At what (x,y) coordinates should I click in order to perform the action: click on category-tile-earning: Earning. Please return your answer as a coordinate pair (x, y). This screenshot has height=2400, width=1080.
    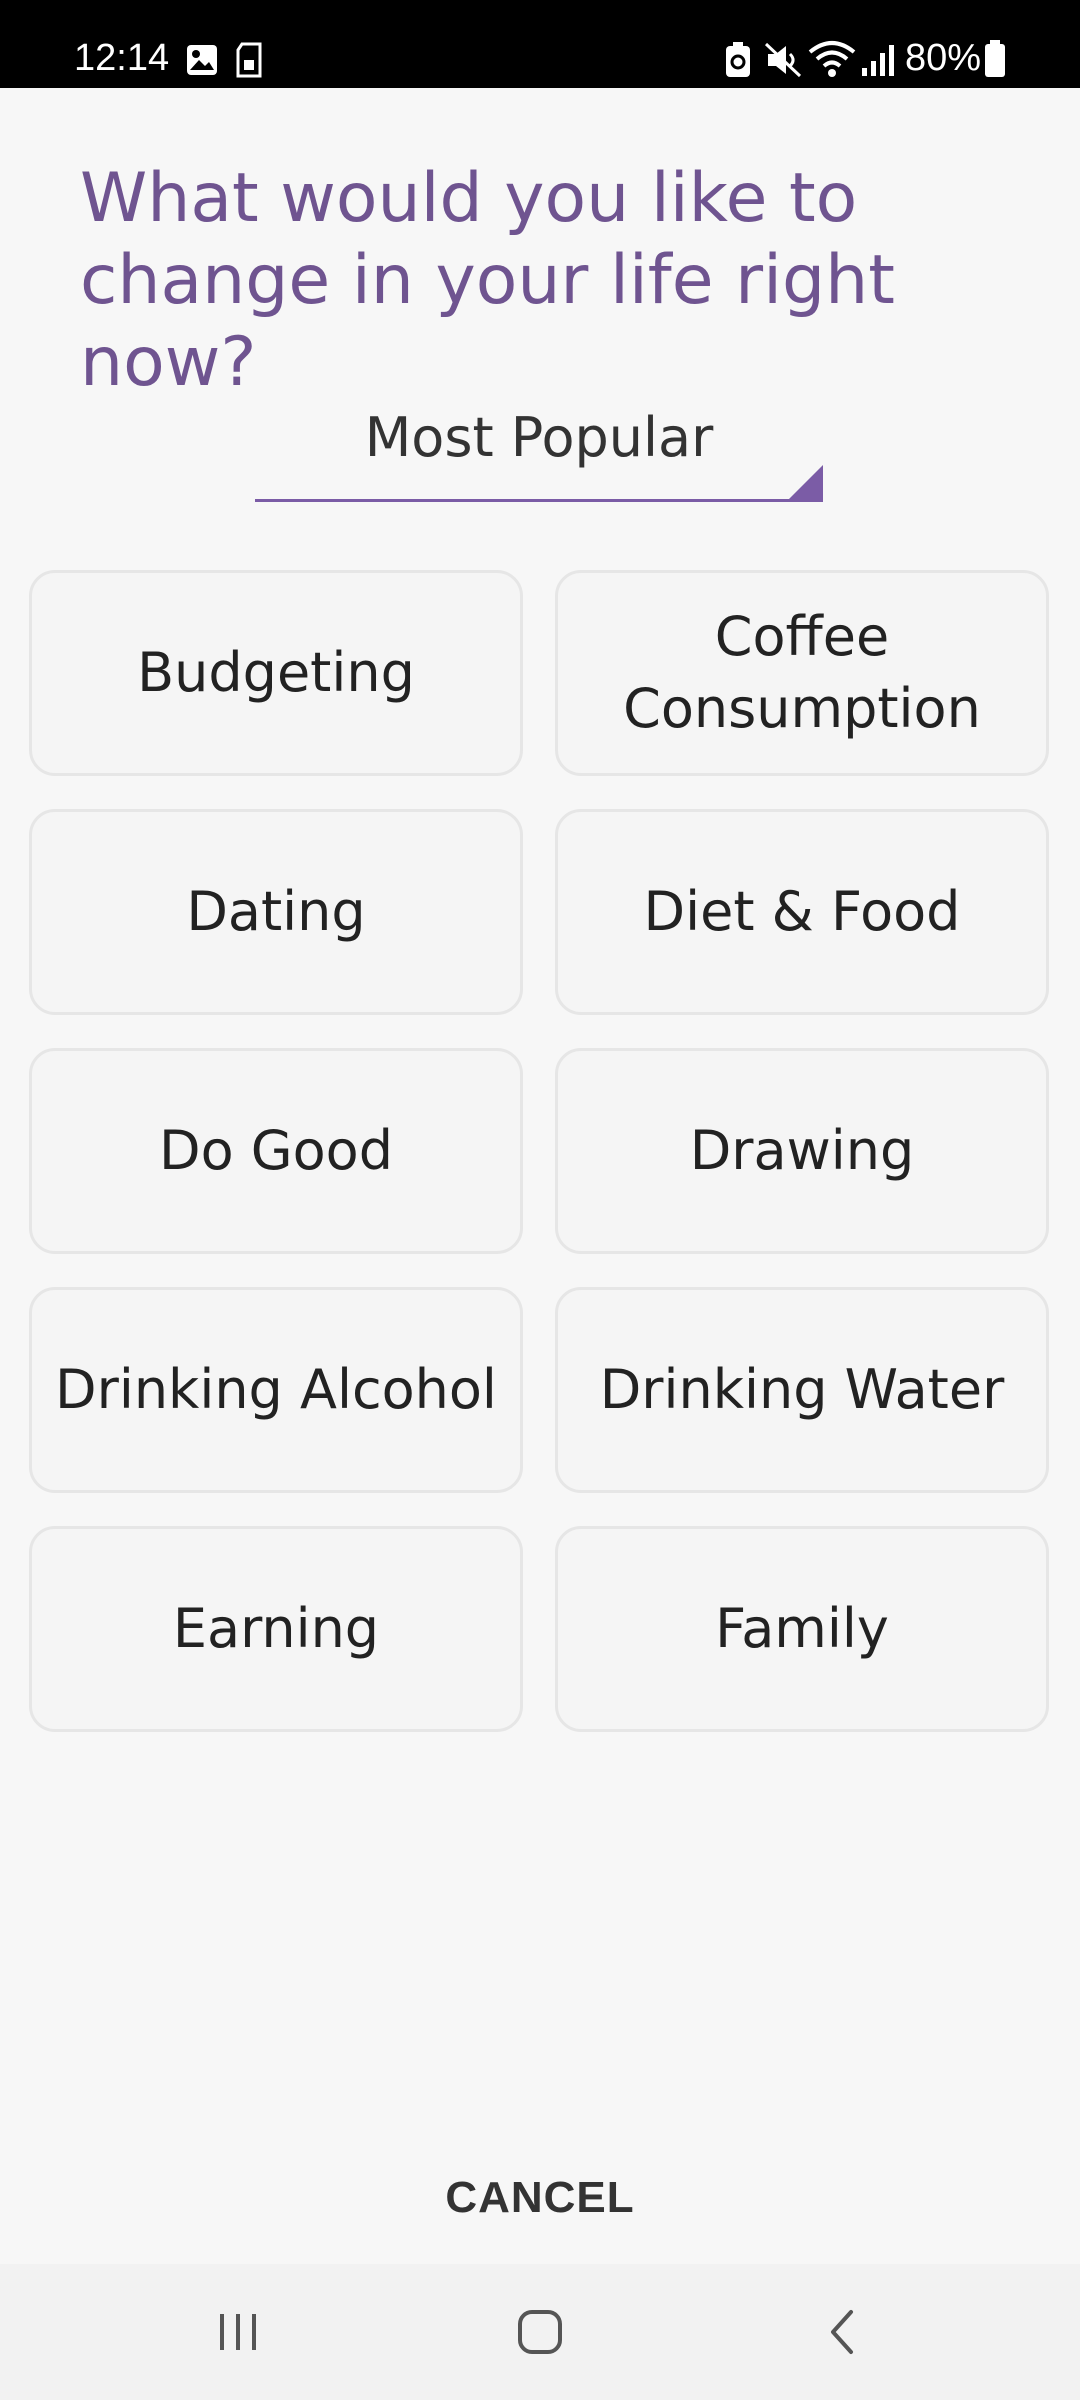
    Looking at the image, I should click on (276, 1629).